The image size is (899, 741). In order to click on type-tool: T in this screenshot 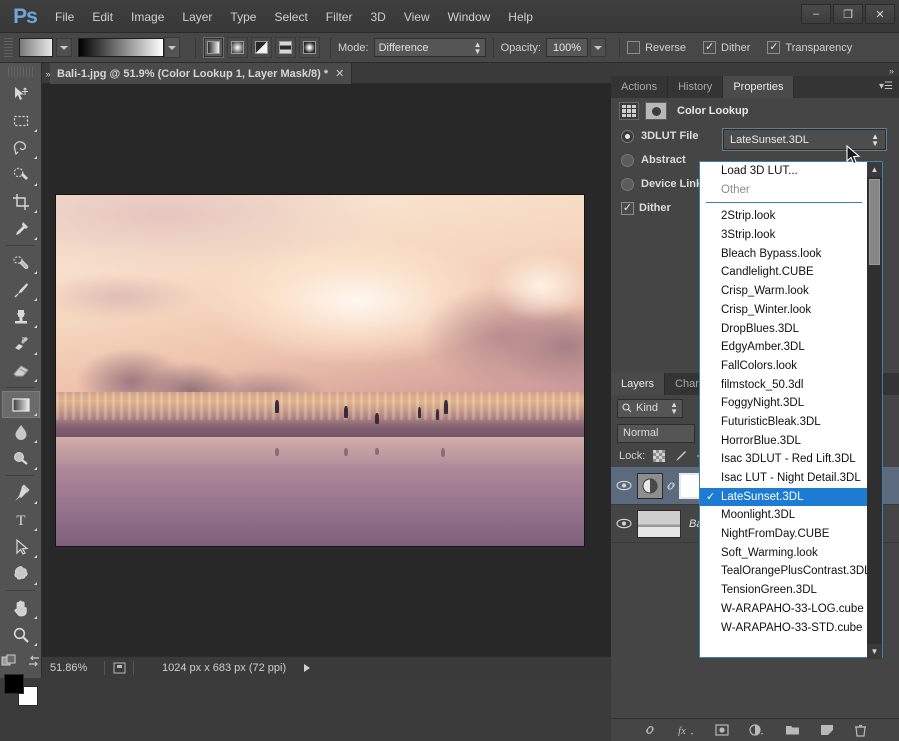, I will do `click(21, 519)`.